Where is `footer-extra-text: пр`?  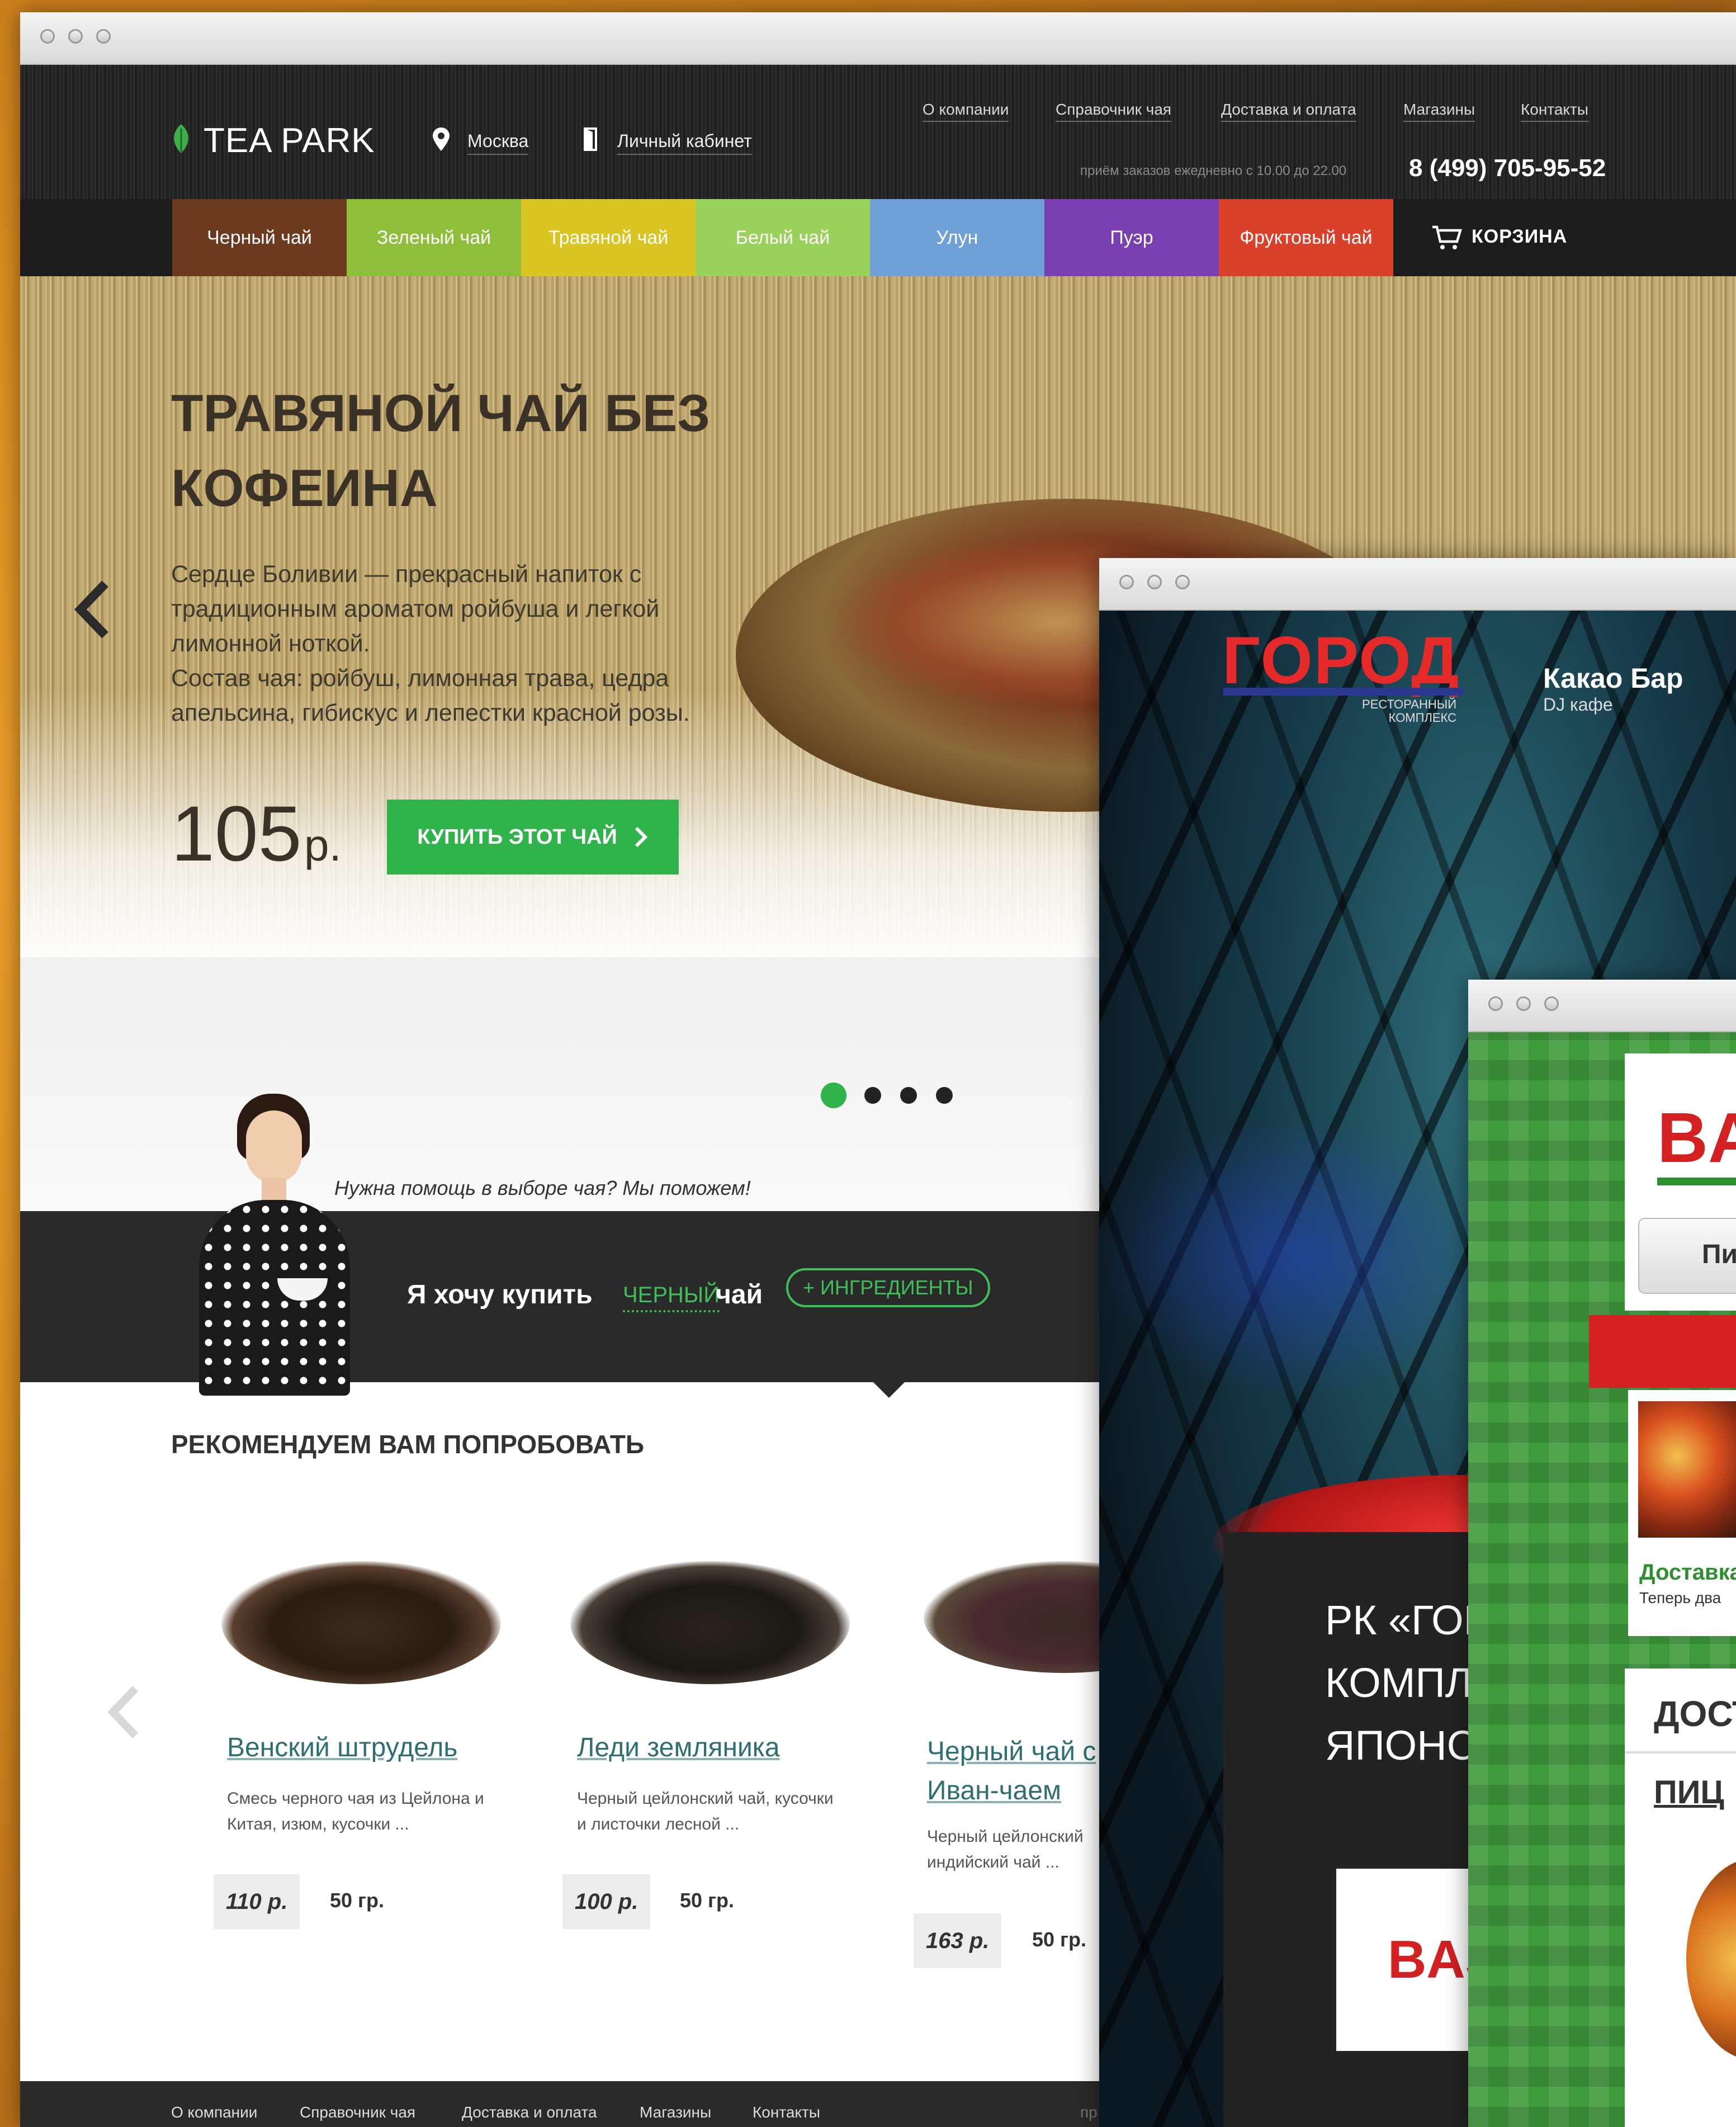
footer-extra-text: пр is located at coordinates (1089, 2112).